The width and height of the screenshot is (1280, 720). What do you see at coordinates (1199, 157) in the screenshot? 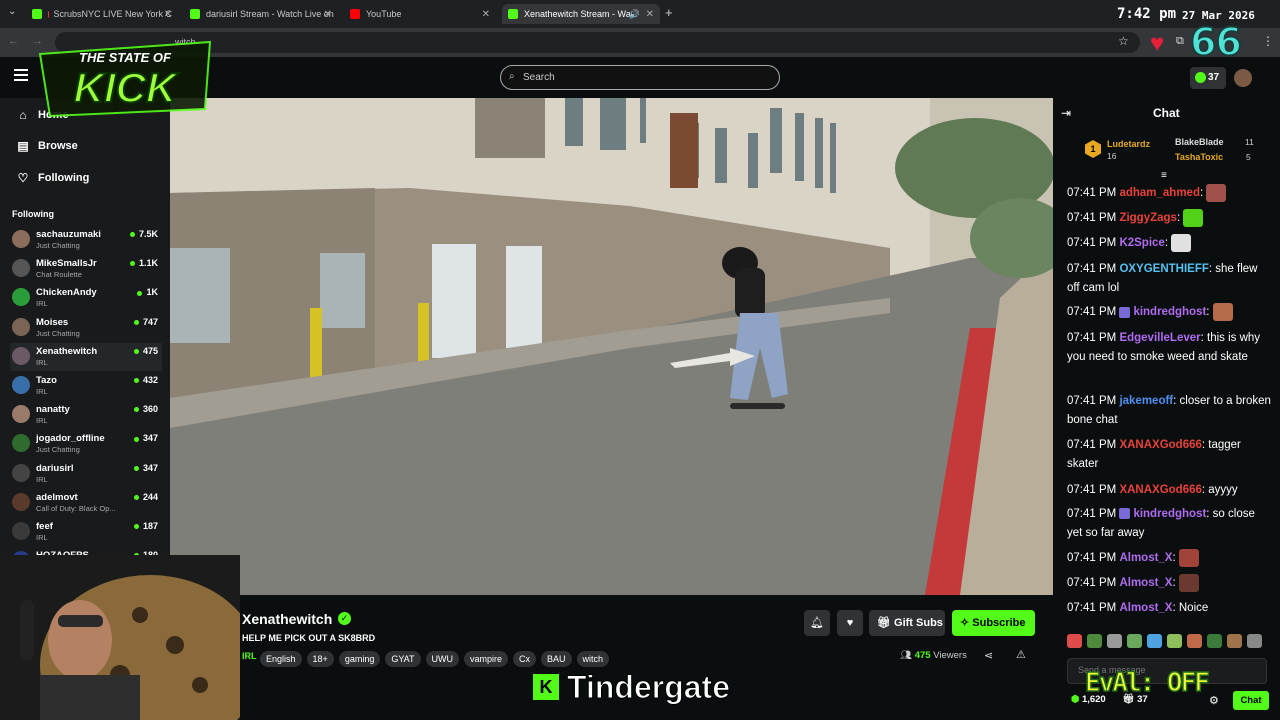
I see `leader-name: TashaToxic` at bounding box center [1199, 157].